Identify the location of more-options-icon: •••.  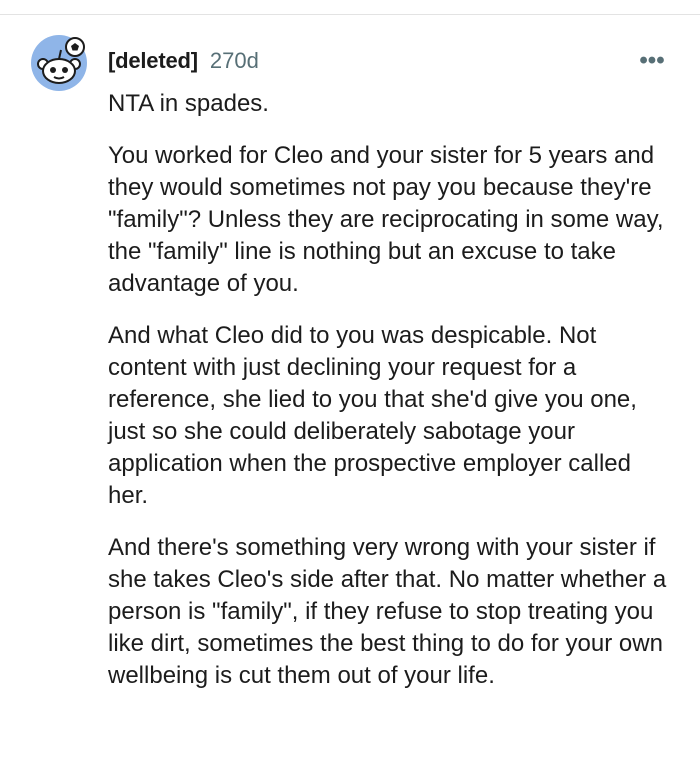
(652, 60).